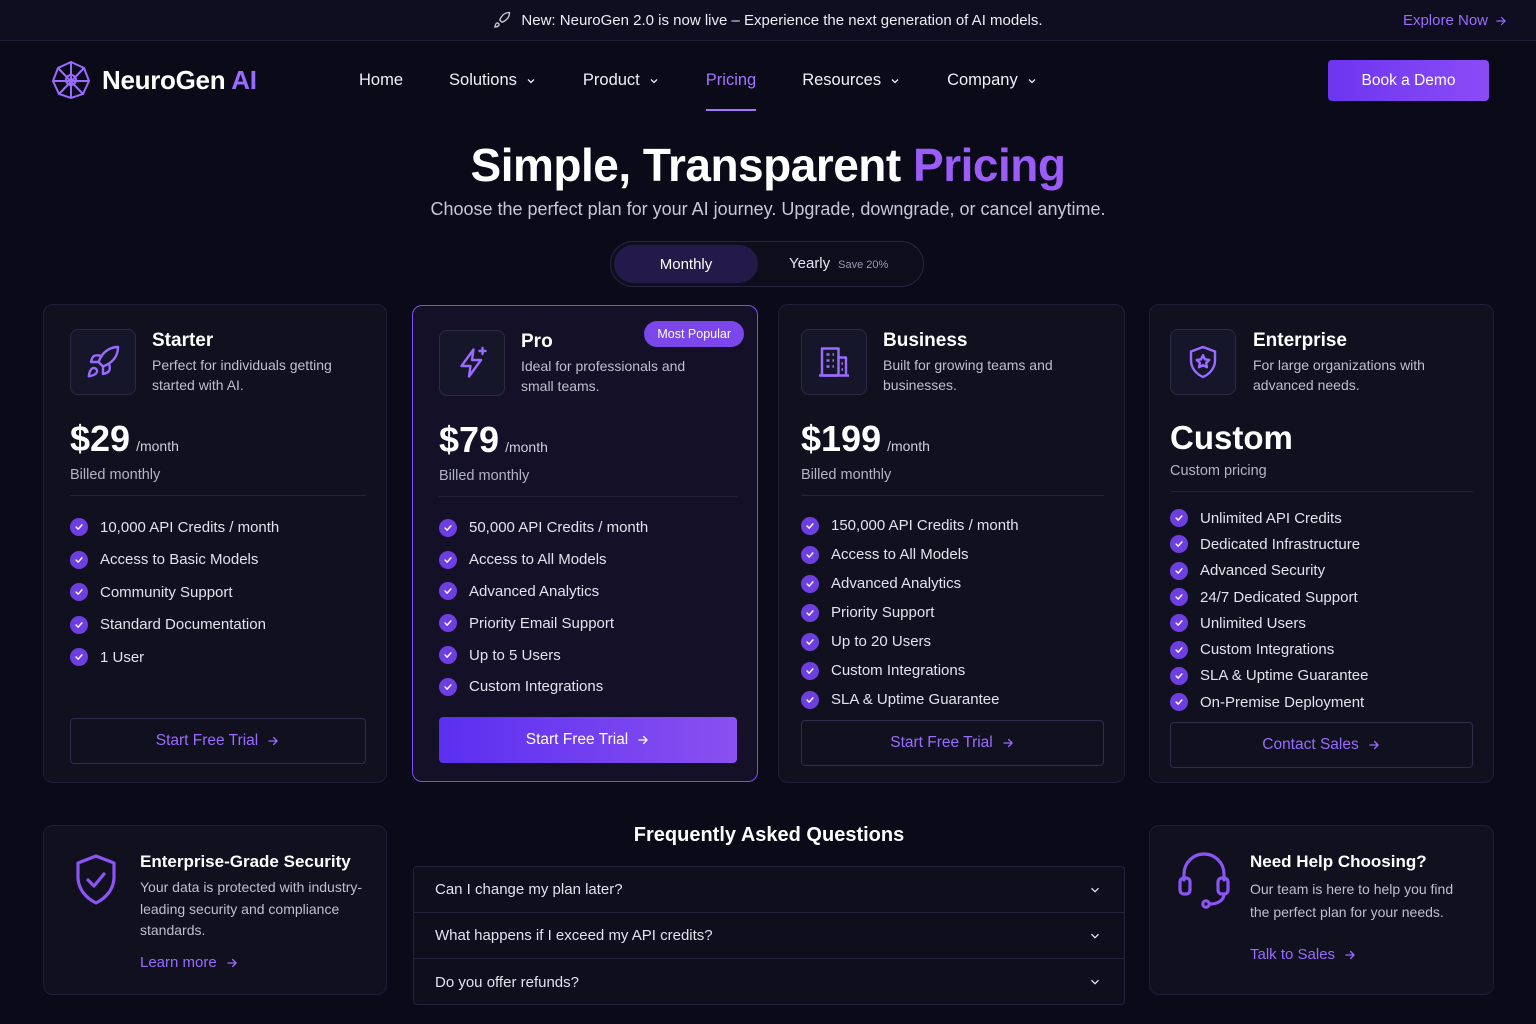  What do you see at coordinates (502, 19) in the screenshot?
I see `rocket-icon` at bounding box center [502, 19].